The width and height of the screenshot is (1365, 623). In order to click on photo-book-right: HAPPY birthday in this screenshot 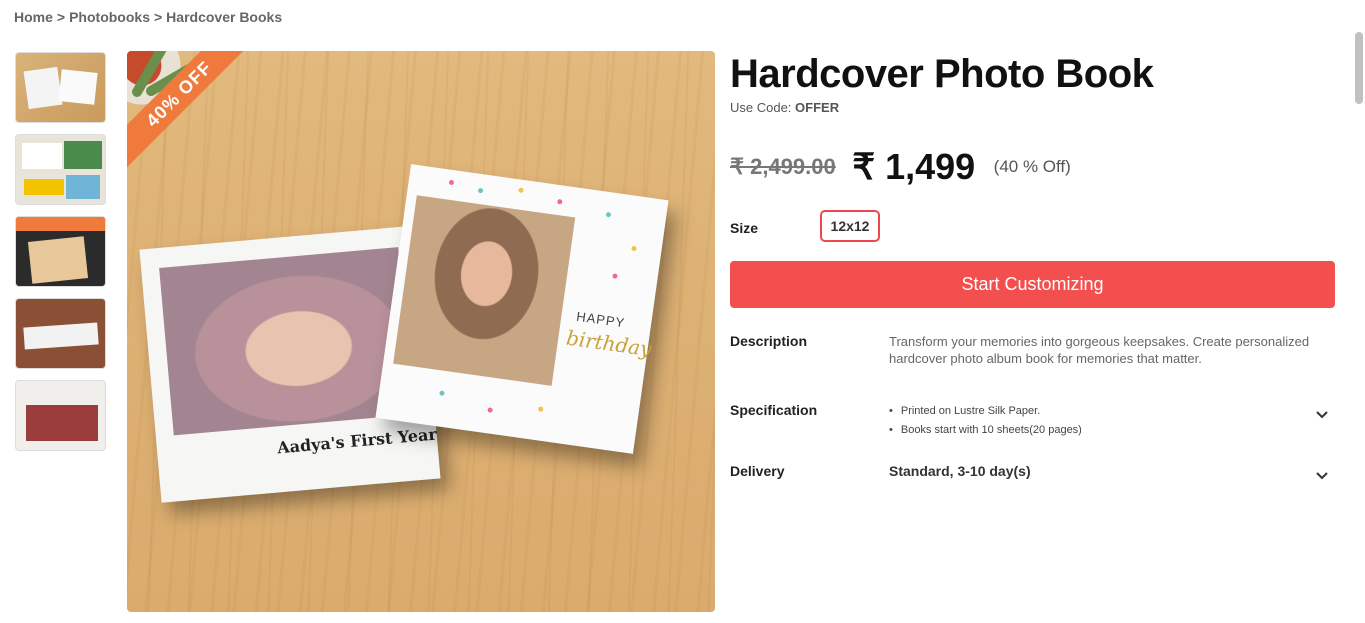, I will do `click(522, 309)`.